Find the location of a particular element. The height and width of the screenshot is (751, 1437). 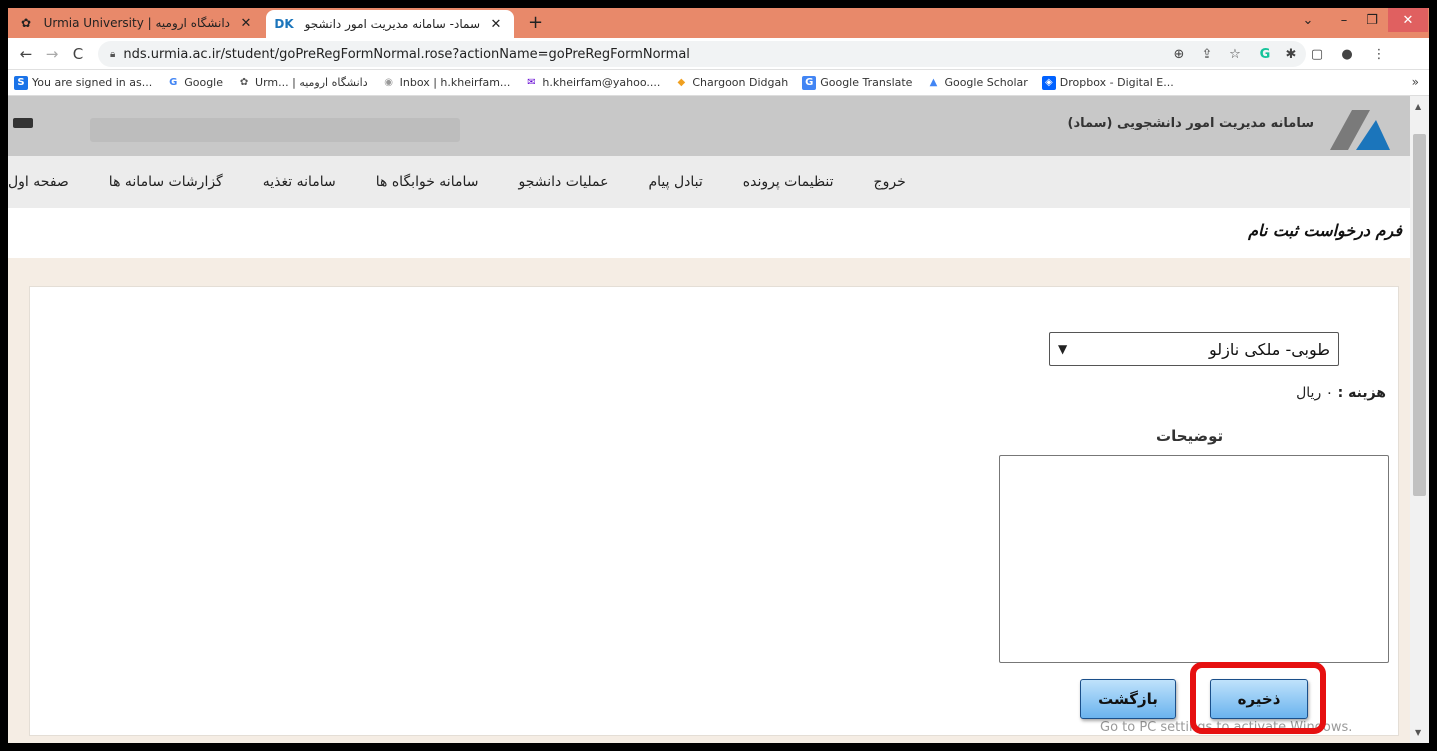

description-label: توضیحات is located at coordinates (1190, 436).